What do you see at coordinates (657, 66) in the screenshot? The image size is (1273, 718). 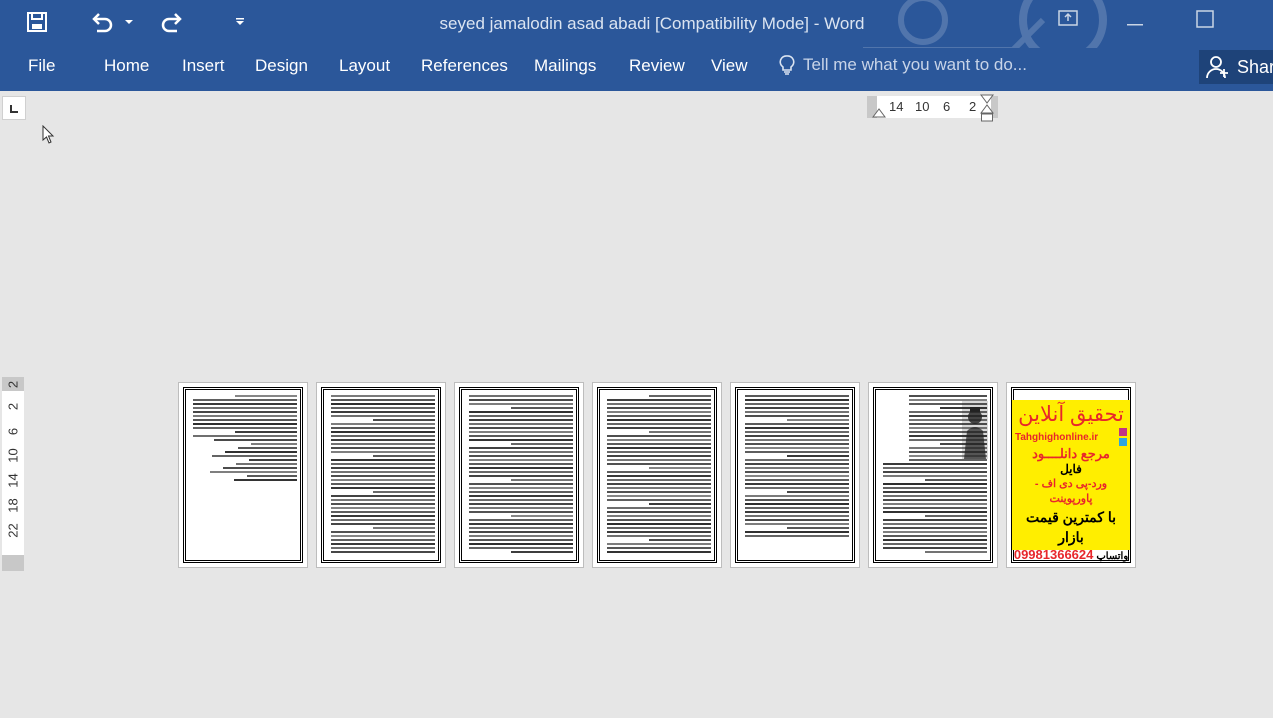 I see `tab-review: Review` at bounding box center [657, 66].